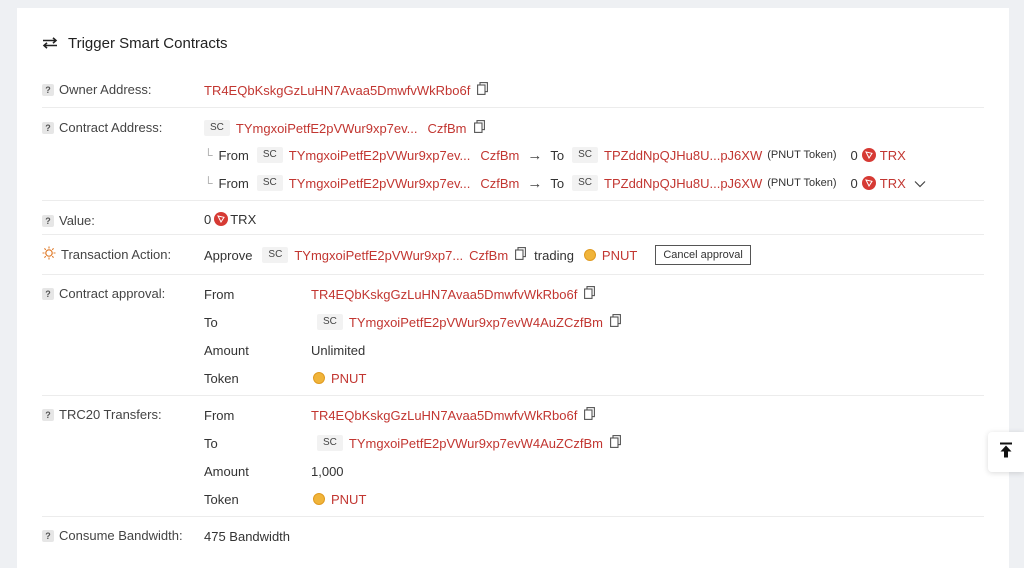  I want to click on lightbulb-icon, so click(49, 254).